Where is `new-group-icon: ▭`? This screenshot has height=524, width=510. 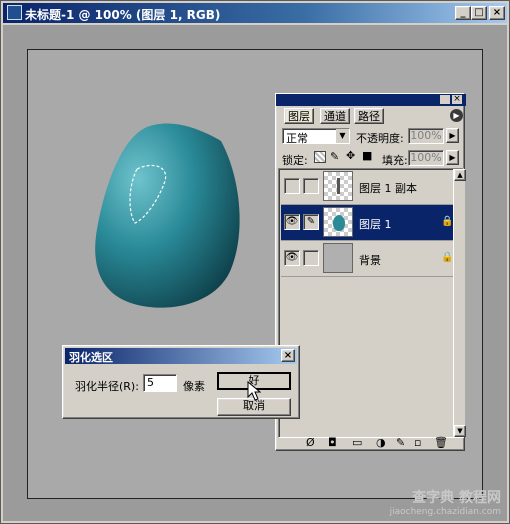
new-group-icon: ▭ is located at coordinates (357, 442).